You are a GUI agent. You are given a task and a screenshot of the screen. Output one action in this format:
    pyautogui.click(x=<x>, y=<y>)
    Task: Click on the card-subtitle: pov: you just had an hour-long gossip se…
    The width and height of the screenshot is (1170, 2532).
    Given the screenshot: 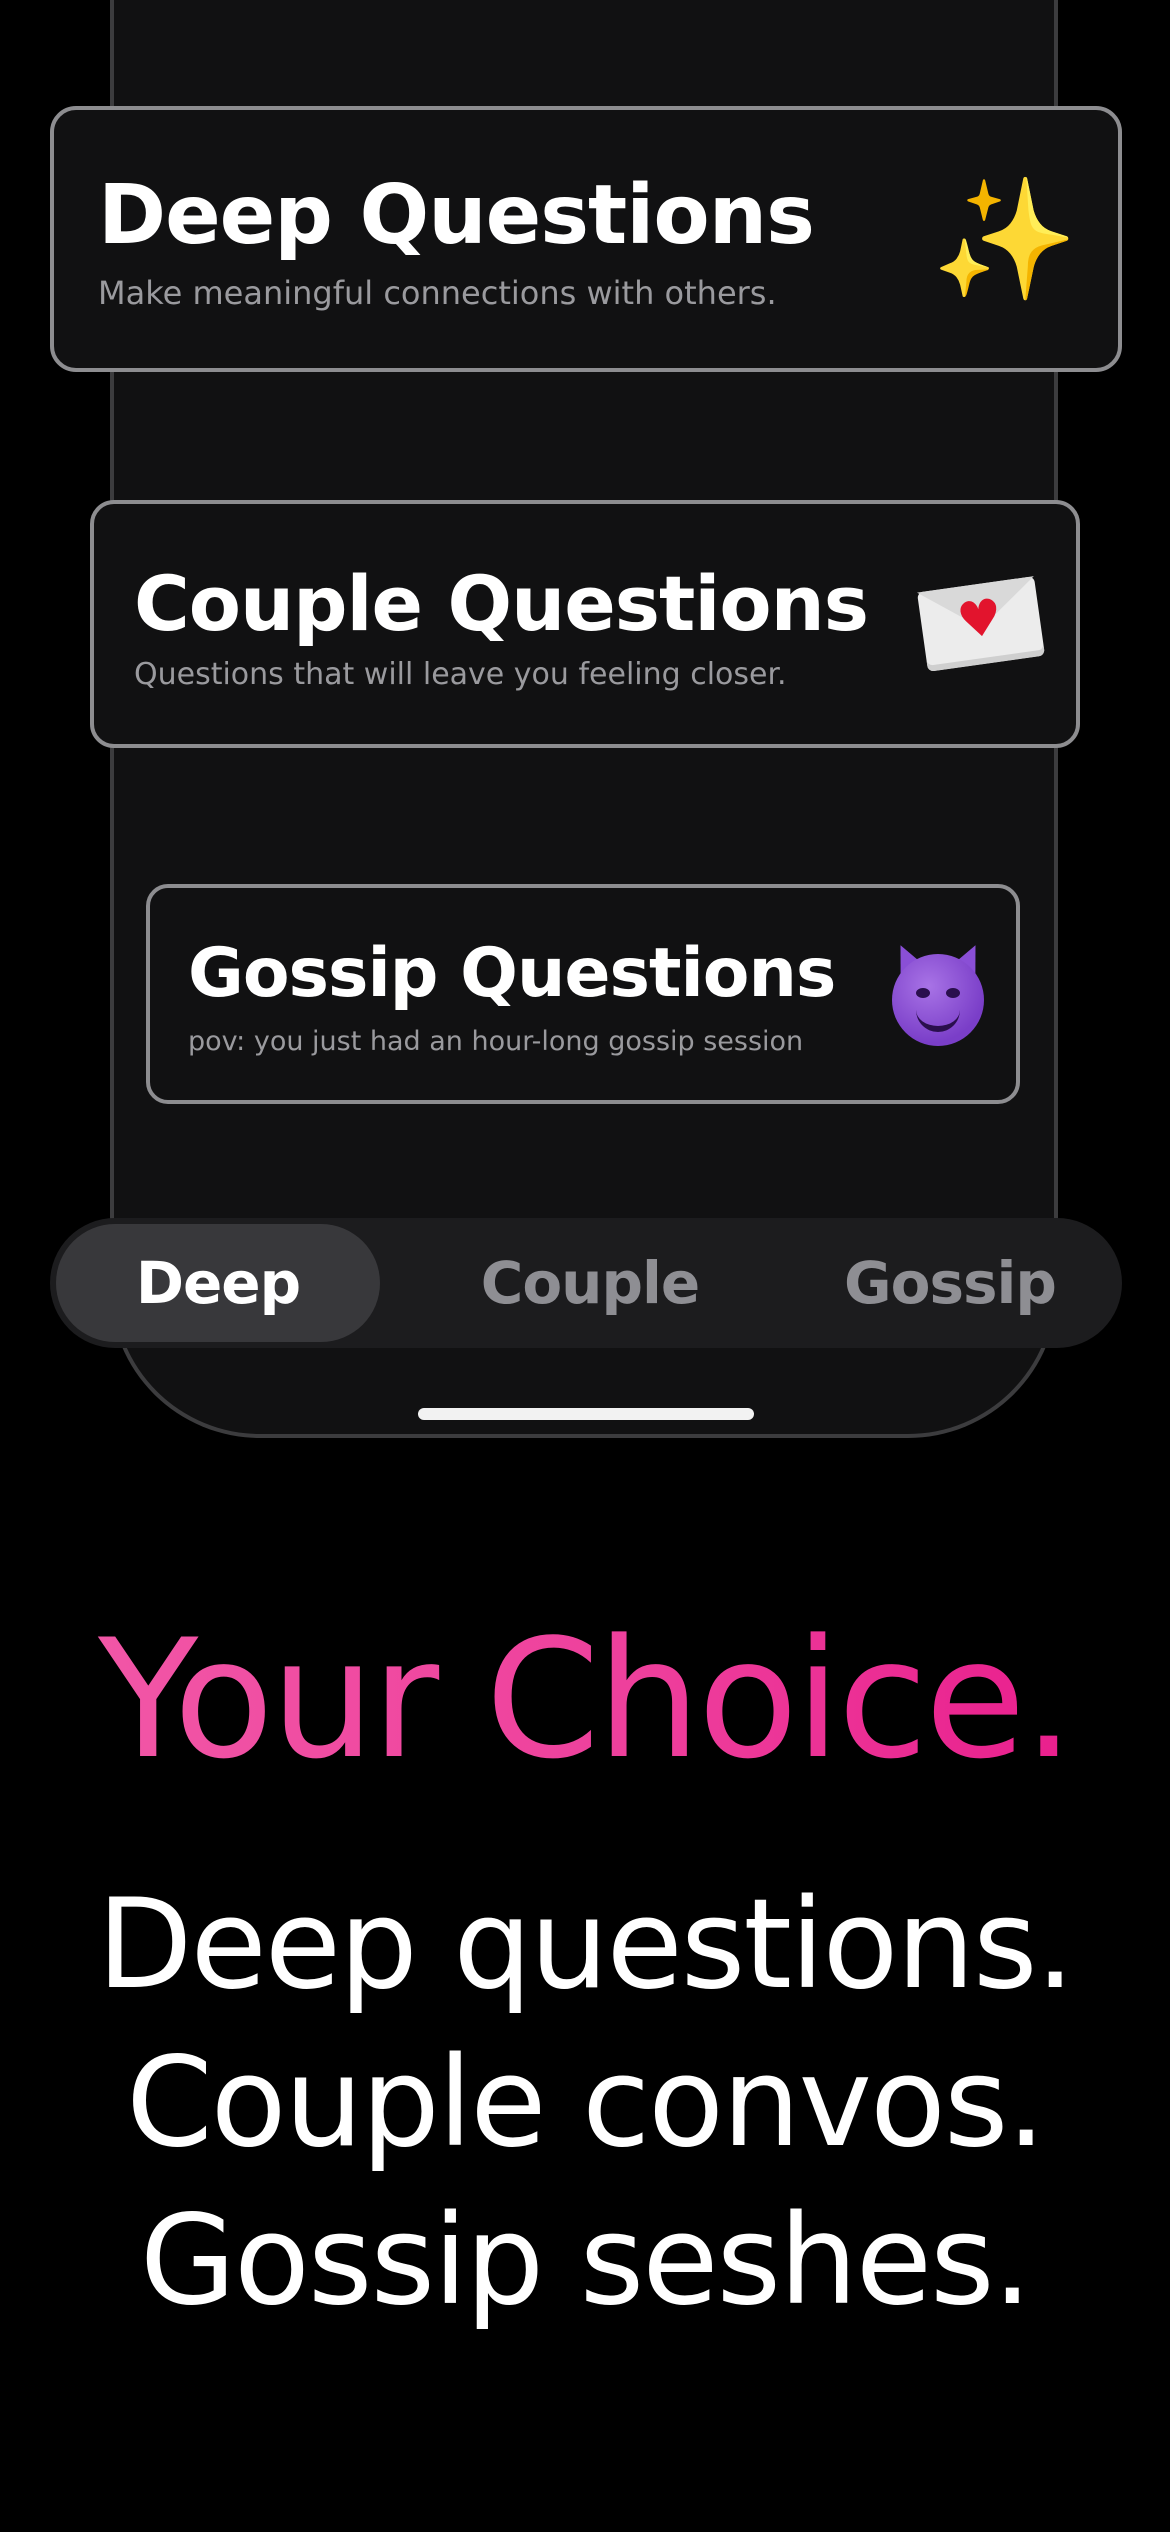 What is the action you would take?
    pyautogui.click(x=496, y=1041)
    